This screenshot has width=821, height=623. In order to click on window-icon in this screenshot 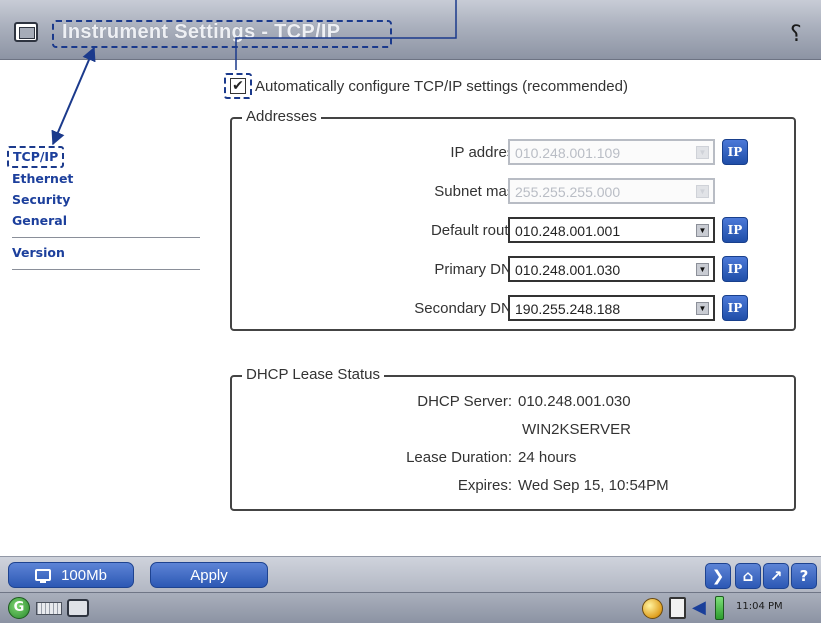, I will do `click(26, 32)`.